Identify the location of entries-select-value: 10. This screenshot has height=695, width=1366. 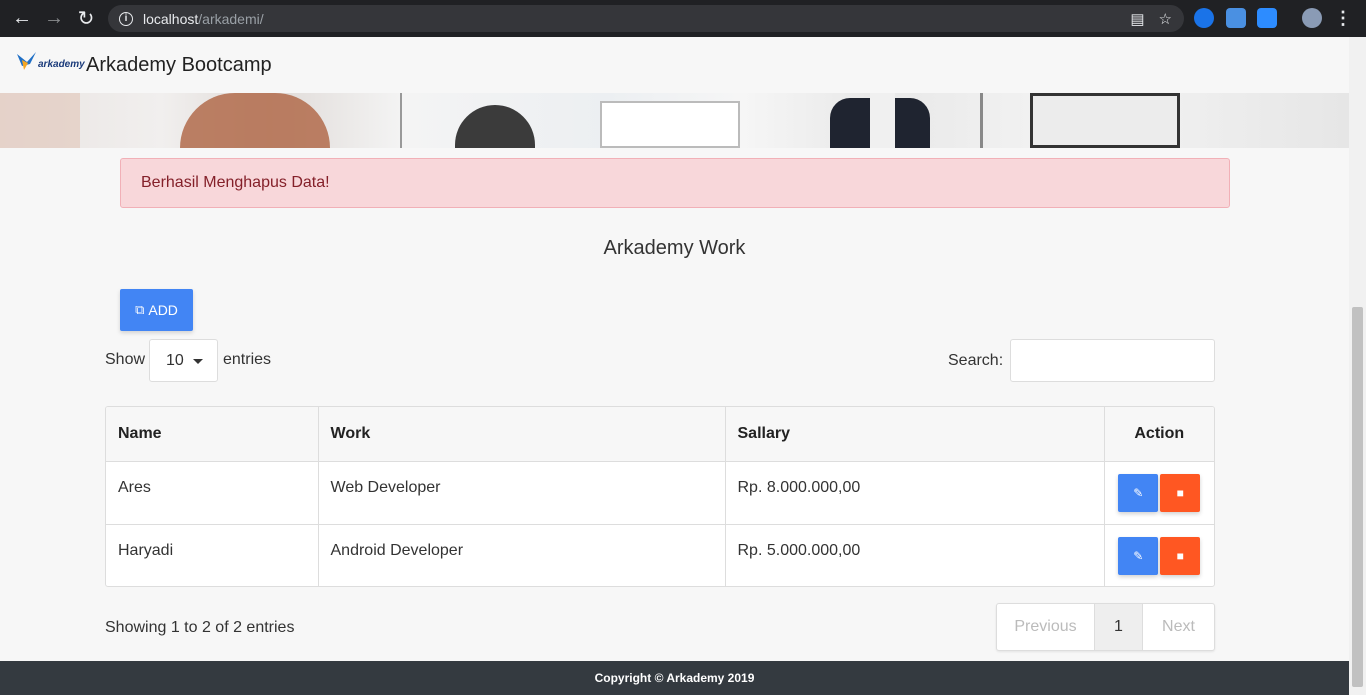
(175, 360).